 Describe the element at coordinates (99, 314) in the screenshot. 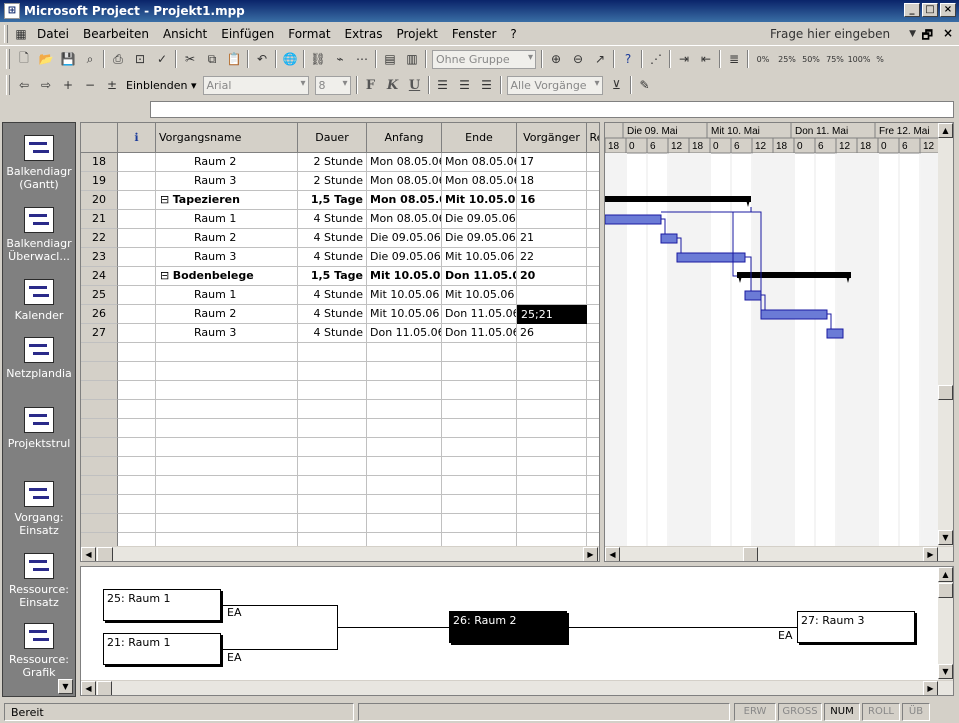

I see `row-header: 26` at that location.